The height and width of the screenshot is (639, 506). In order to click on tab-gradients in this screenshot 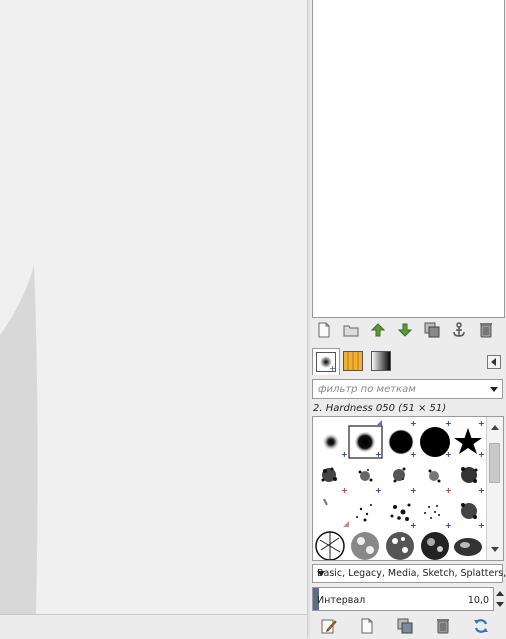, I will do `click(381, 361)`.